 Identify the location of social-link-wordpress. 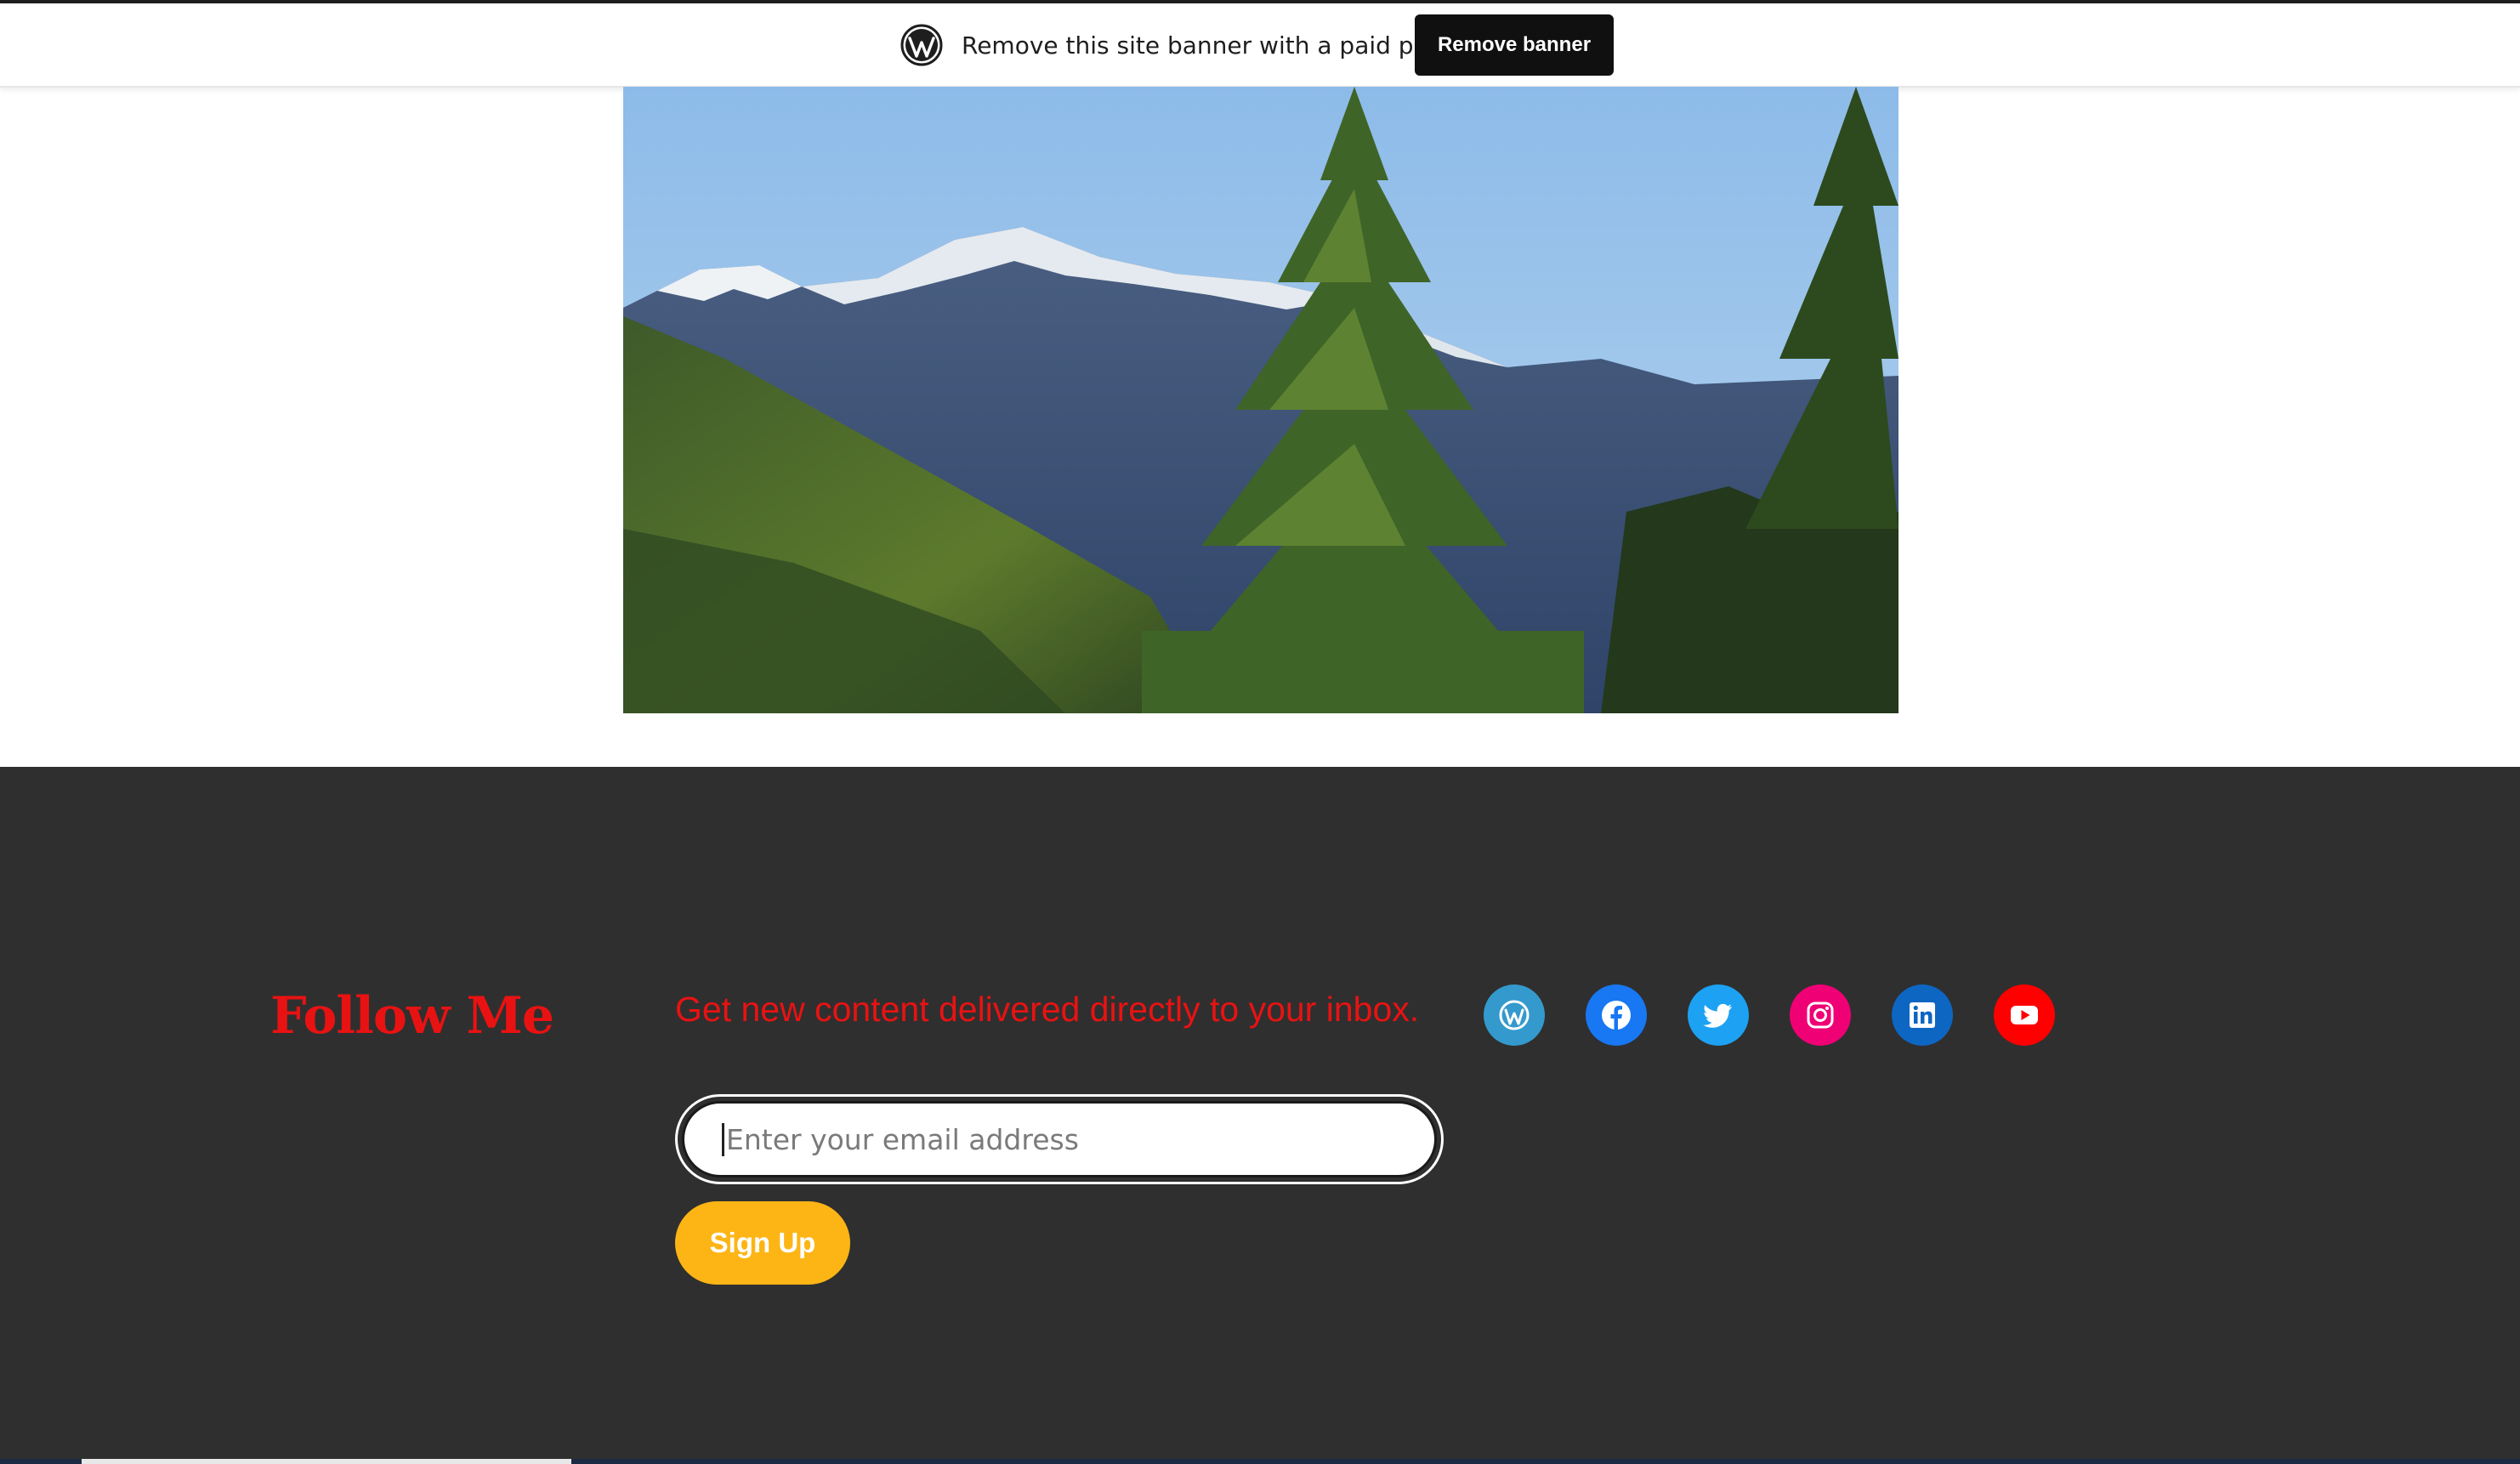
(1514, 1016).